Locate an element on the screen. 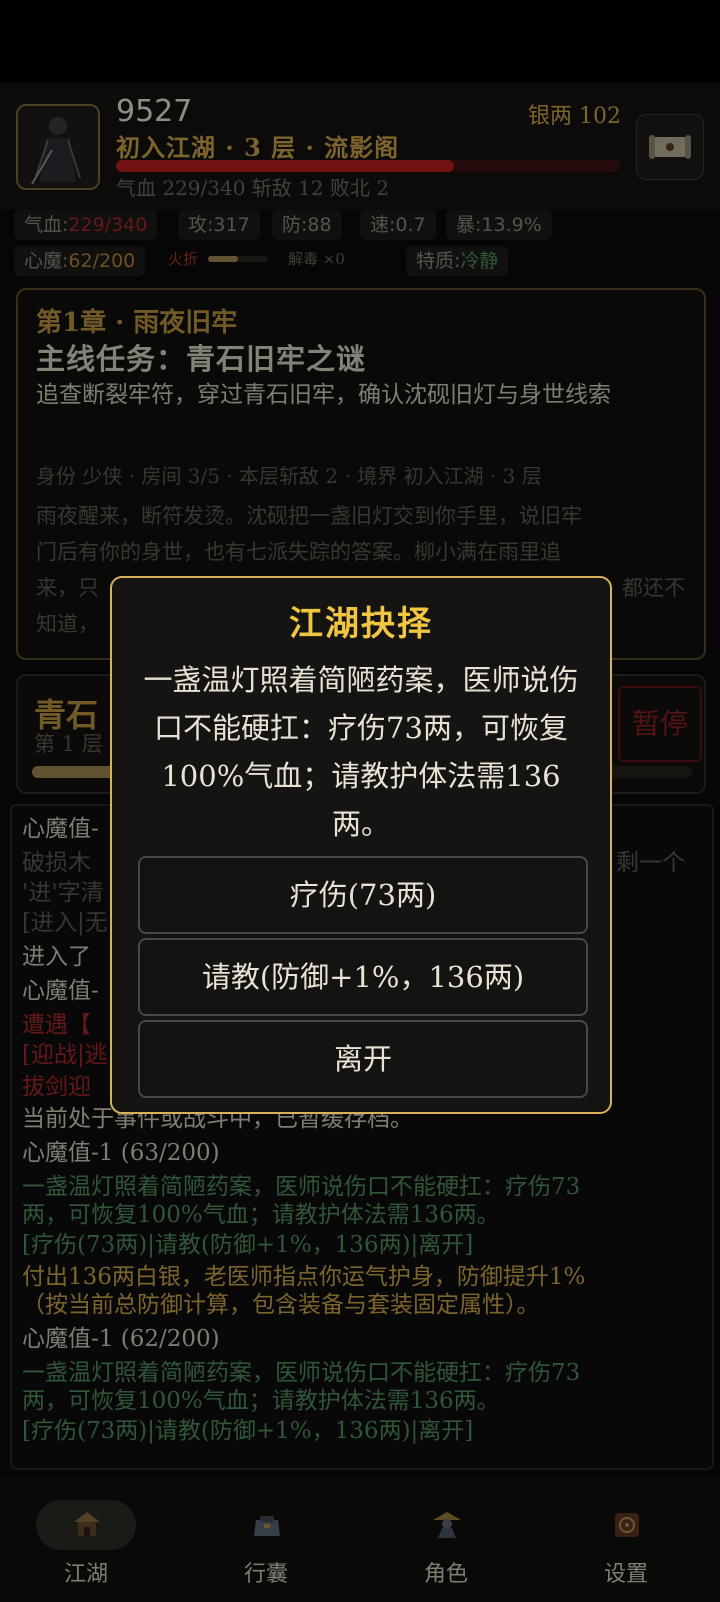 The image size is (720, 1602). heal-button: 疗伤(73两) is located at coordinates (363, 895).